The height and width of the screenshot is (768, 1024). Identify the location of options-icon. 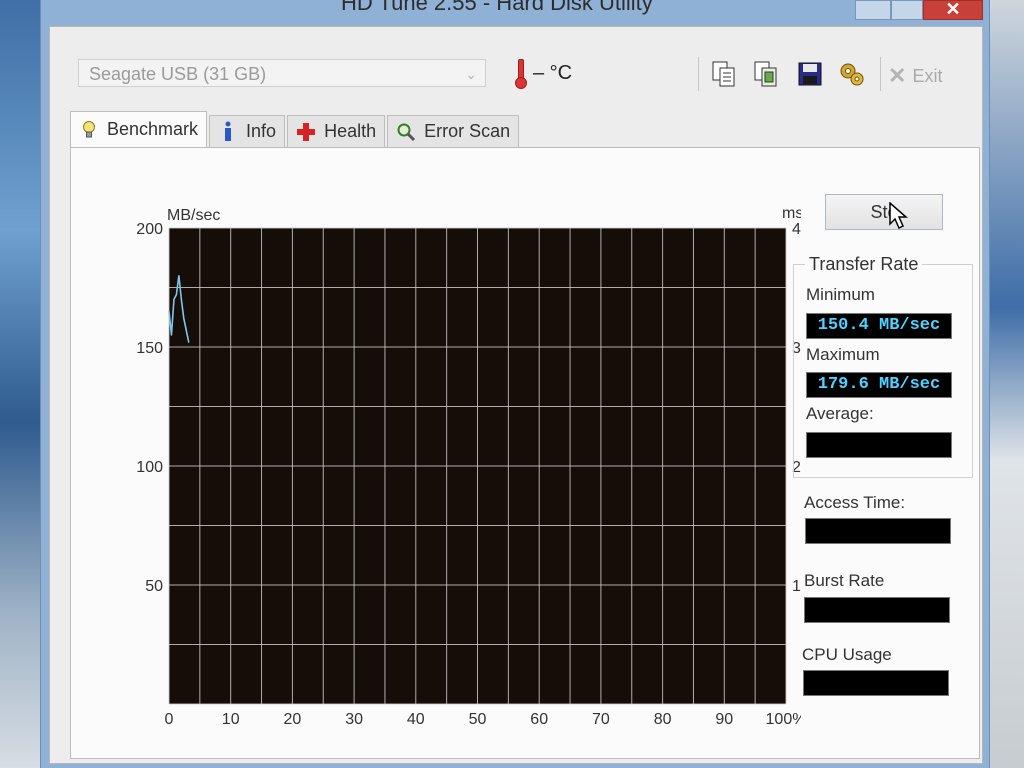
(852, 74).